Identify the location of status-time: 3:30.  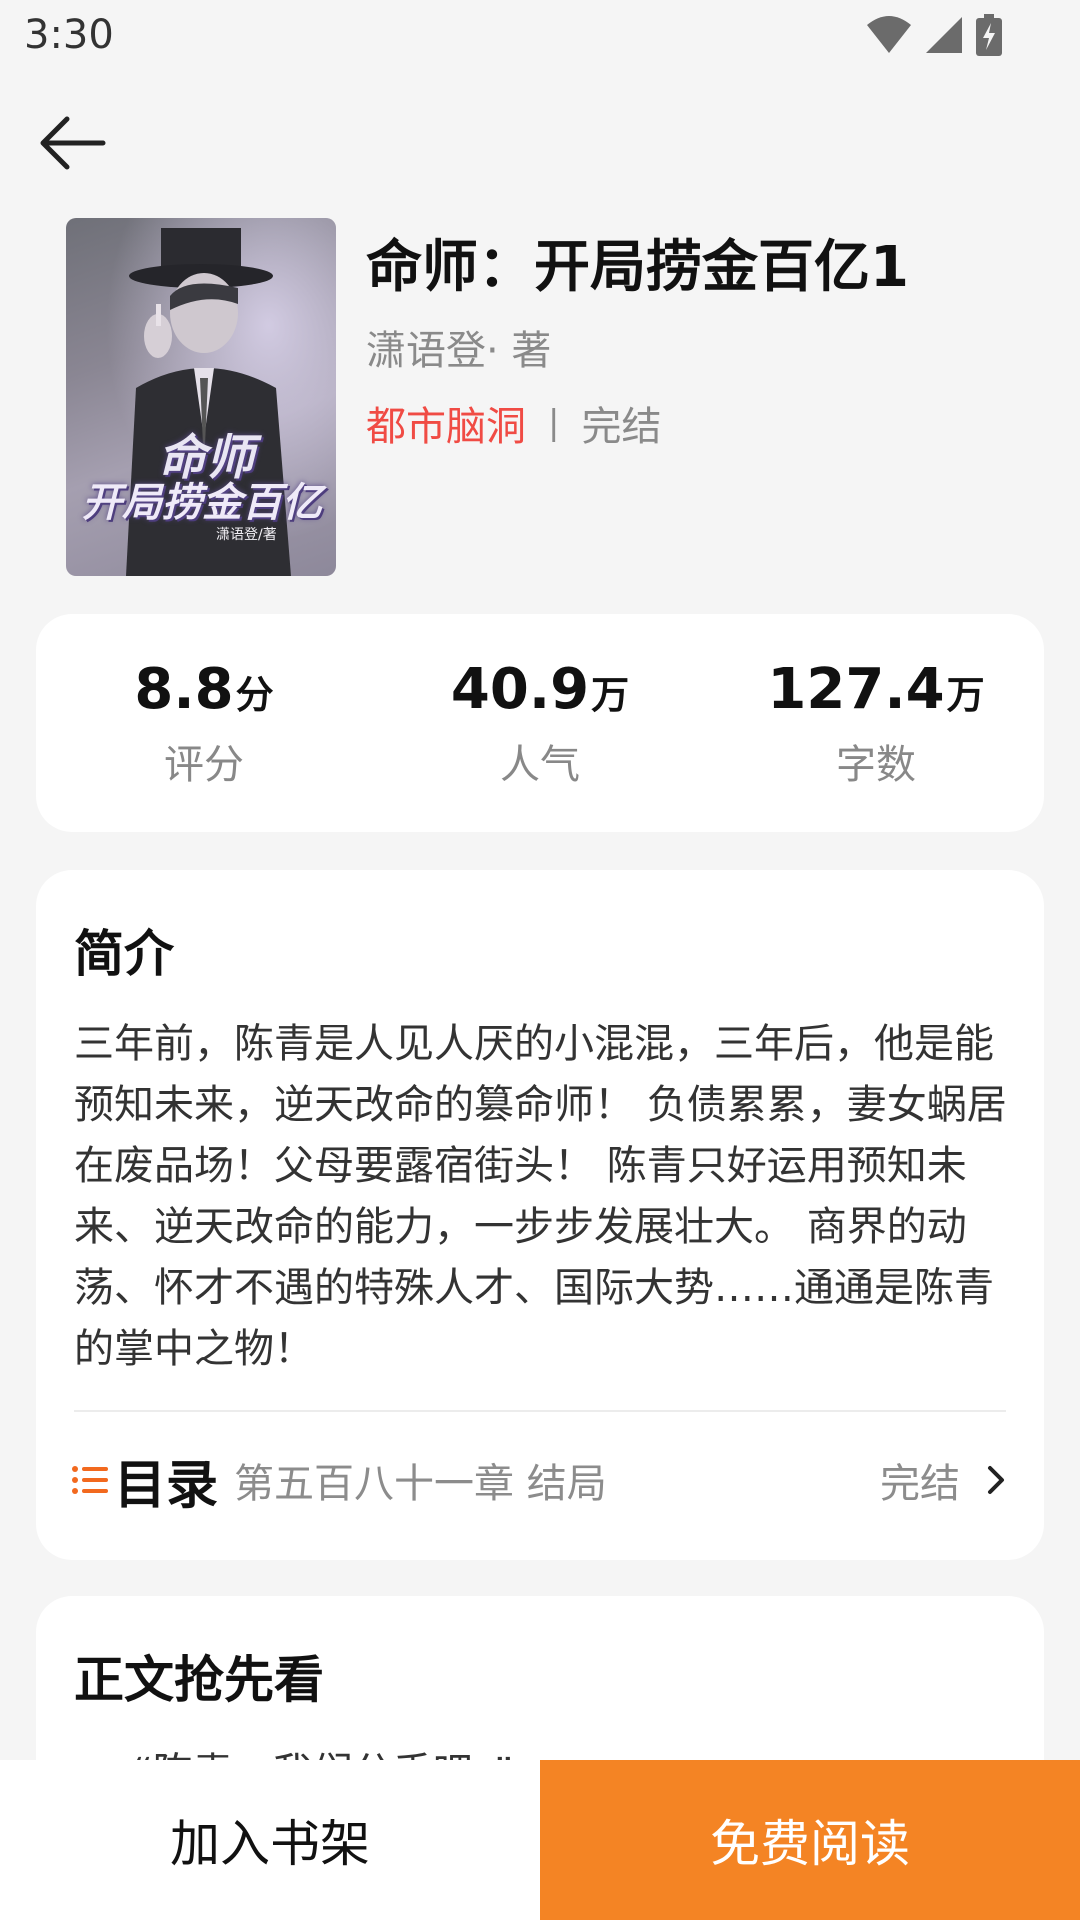
(69, 35).